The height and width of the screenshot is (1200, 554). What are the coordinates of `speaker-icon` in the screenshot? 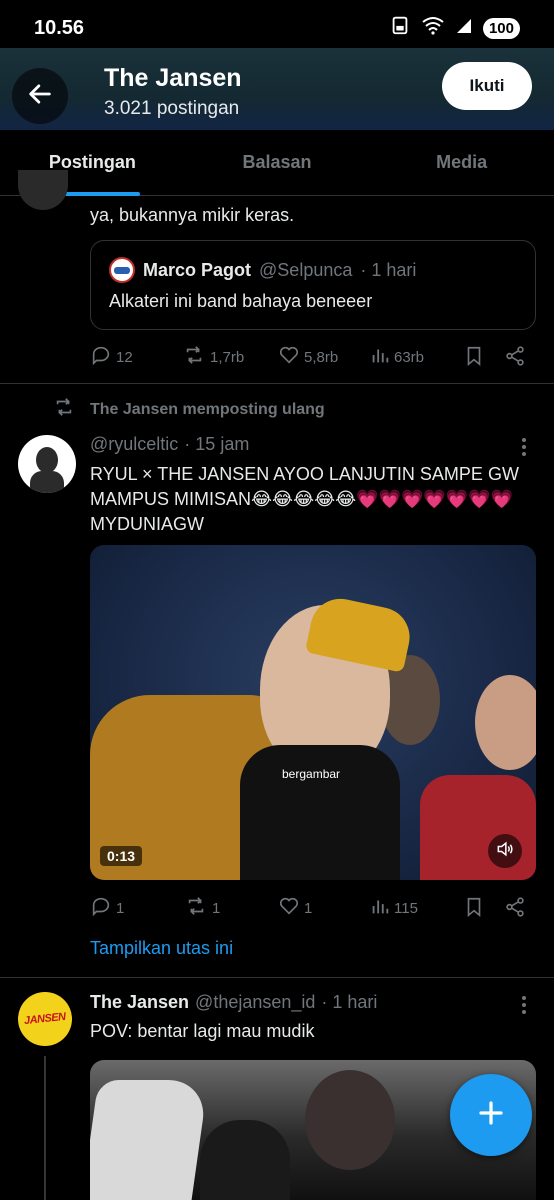 It's located at (505, 851).